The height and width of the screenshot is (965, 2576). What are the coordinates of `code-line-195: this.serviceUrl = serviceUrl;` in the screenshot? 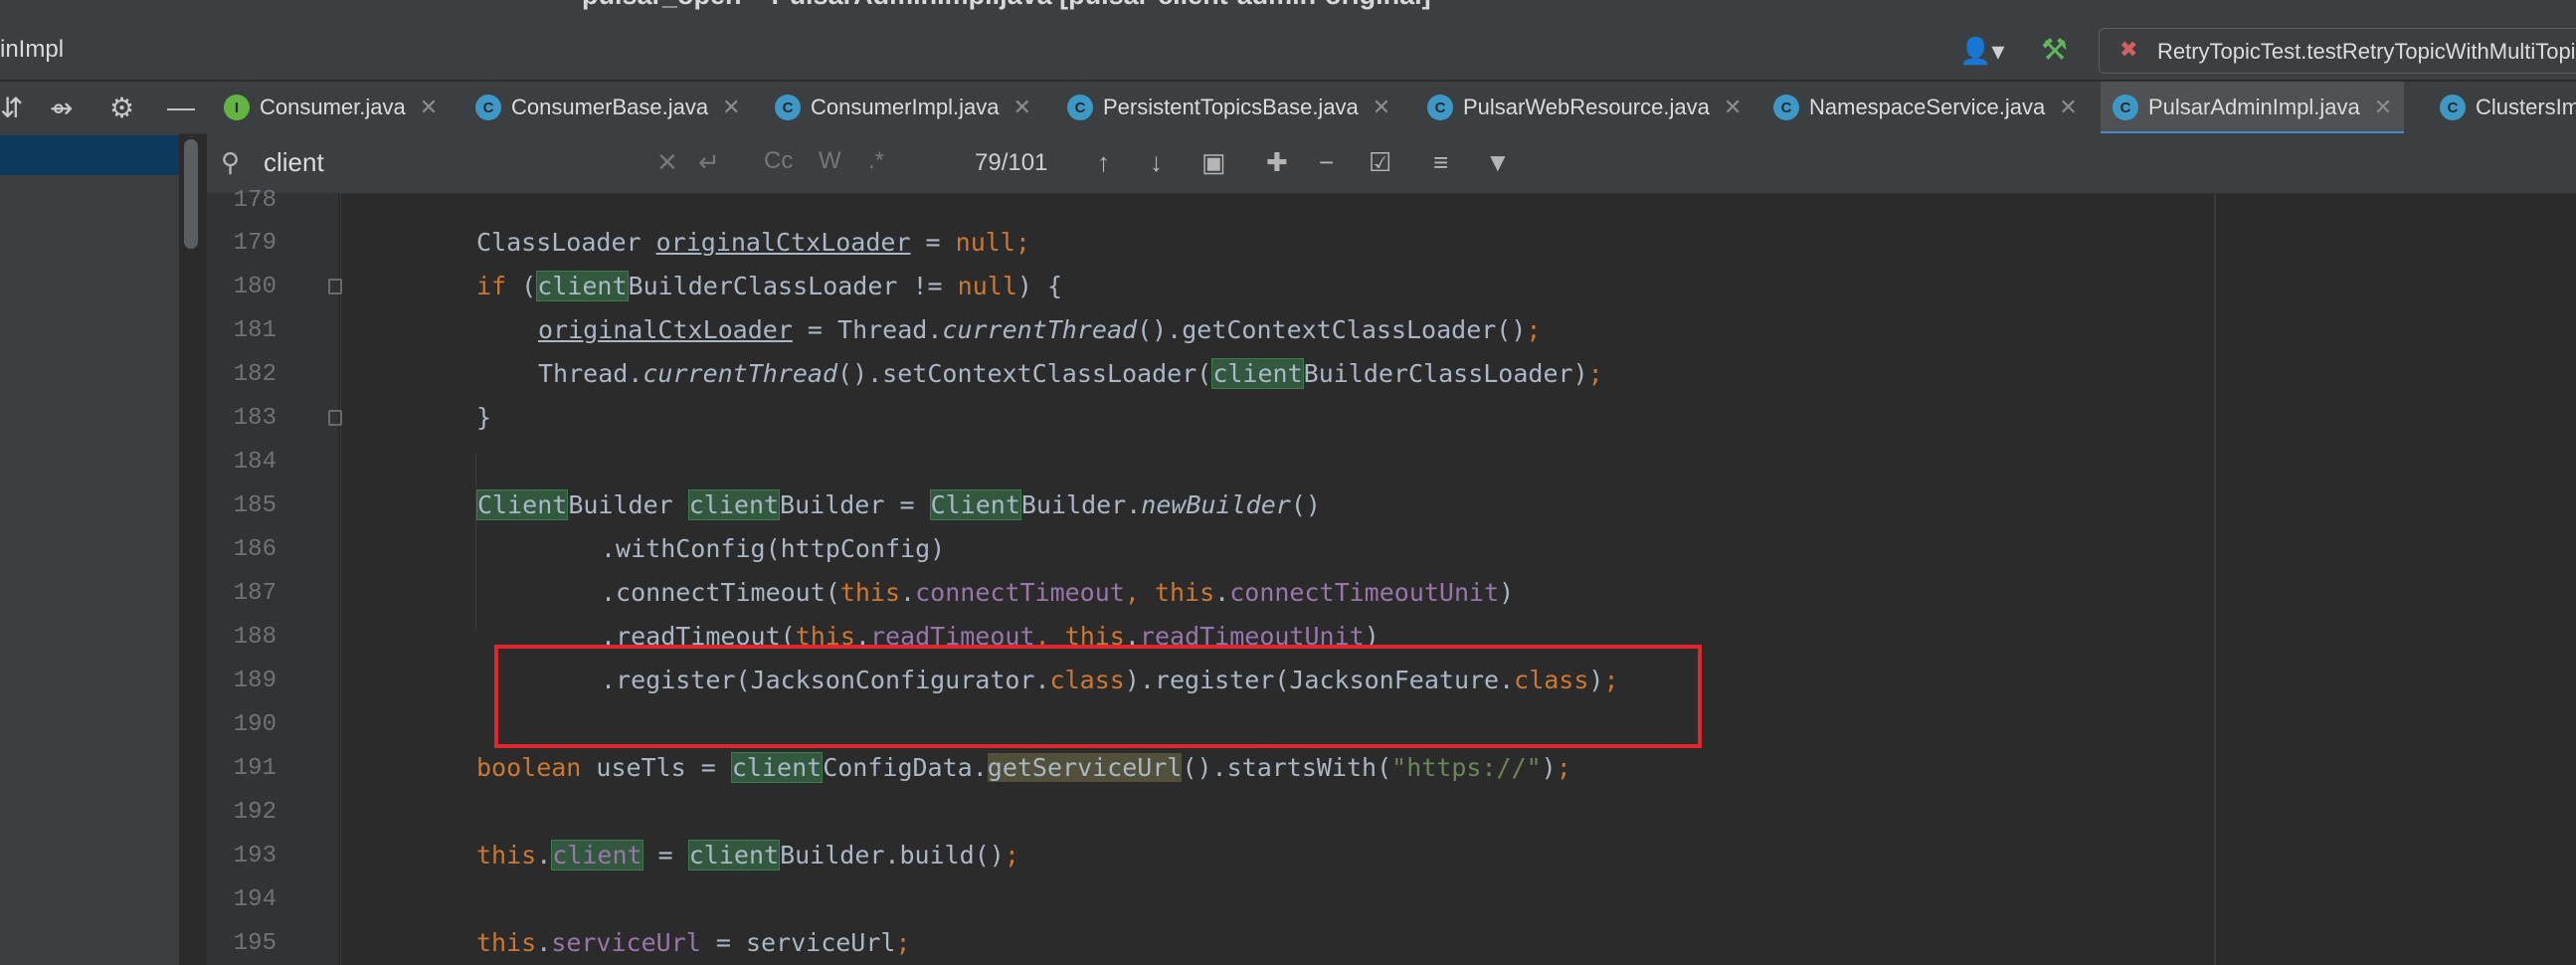 It's located at (693, 942).